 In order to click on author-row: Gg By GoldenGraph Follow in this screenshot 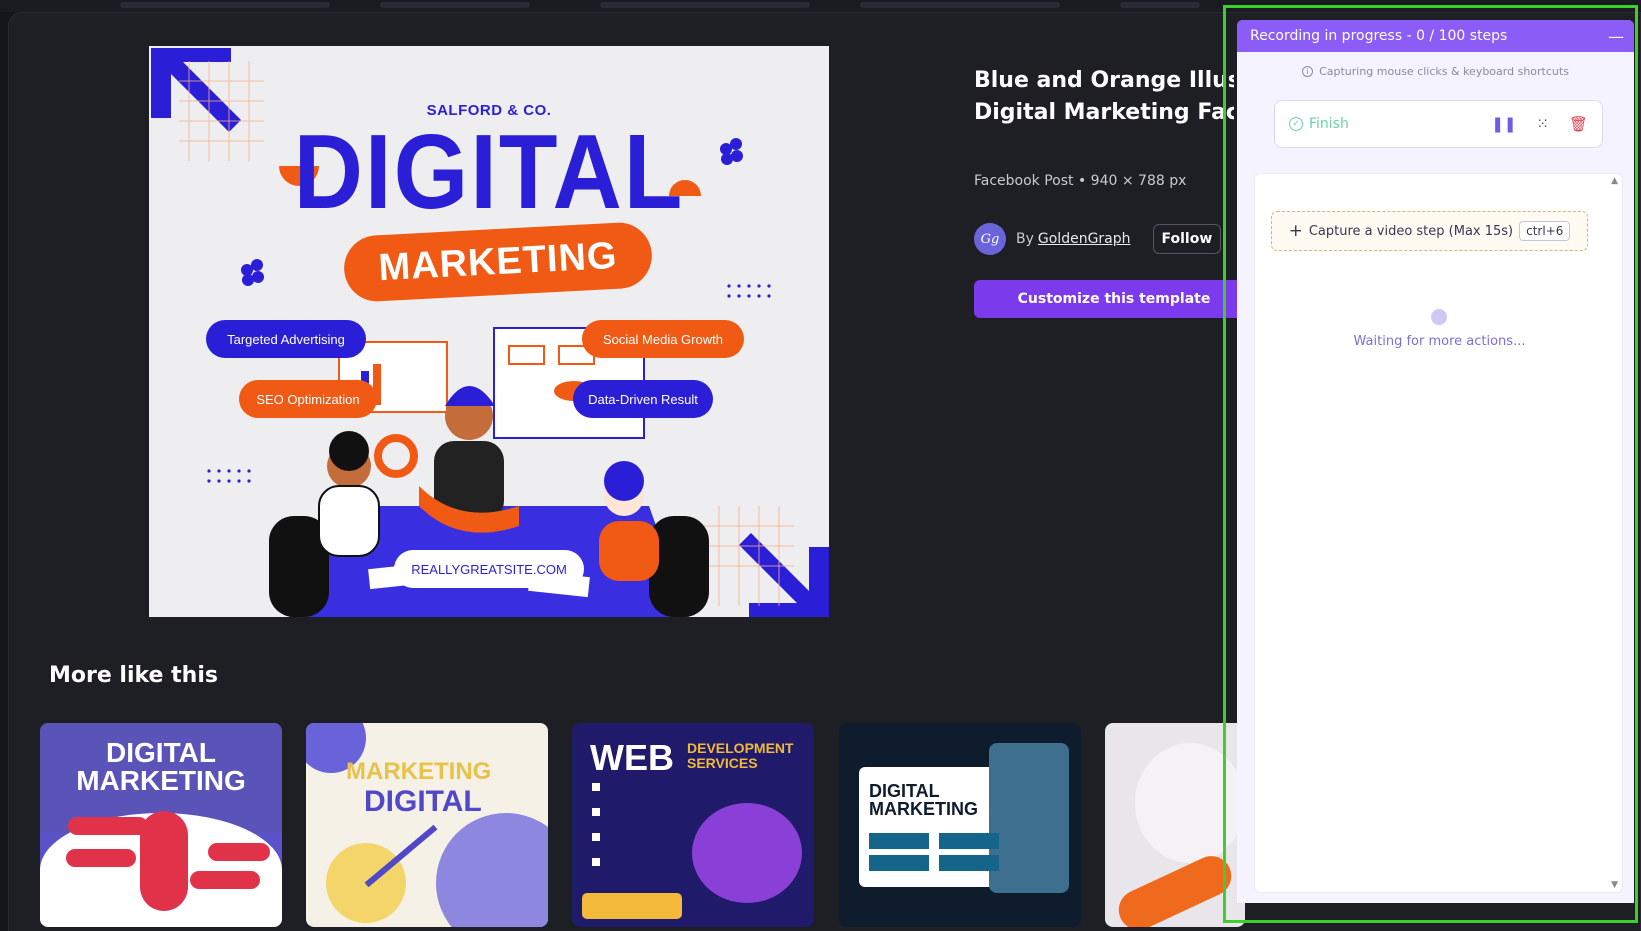, I will do `click(1098, 239)`.